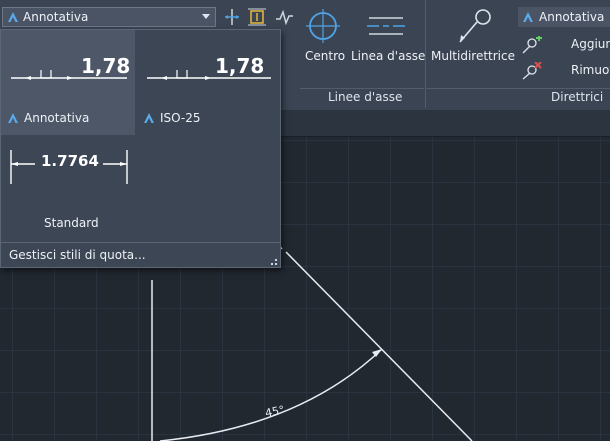  Describe the element at coordinates (208, 82) in the screenshot. I see `style-option-iso25: 1,78 ISO-25` at that location.